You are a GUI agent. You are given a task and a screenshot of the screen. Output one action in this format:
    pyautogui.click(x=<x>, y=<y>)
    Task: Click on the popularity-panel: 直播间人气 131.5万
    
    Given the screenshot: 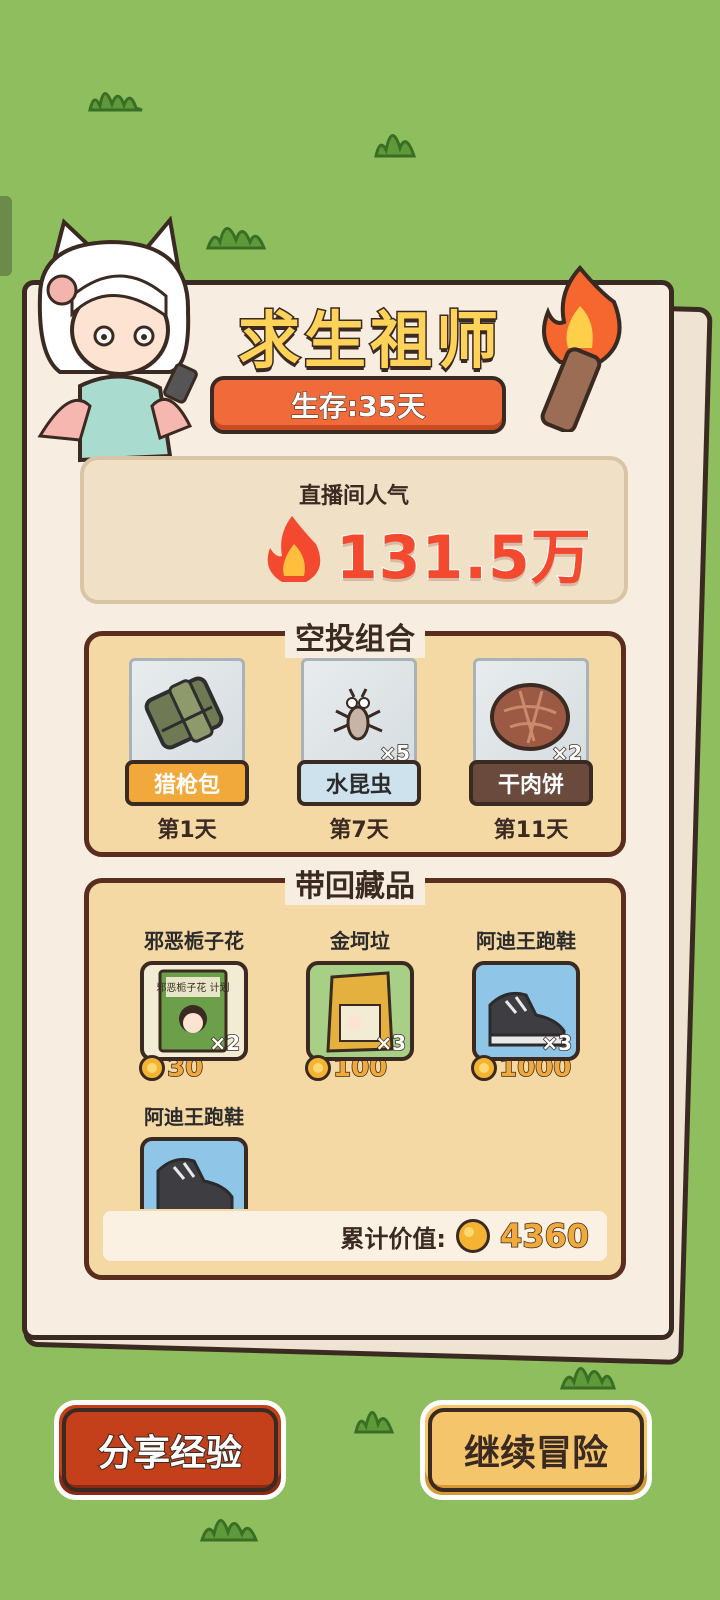 What is the action you would take?
    pyautogui.click(x=354, y=530)
    